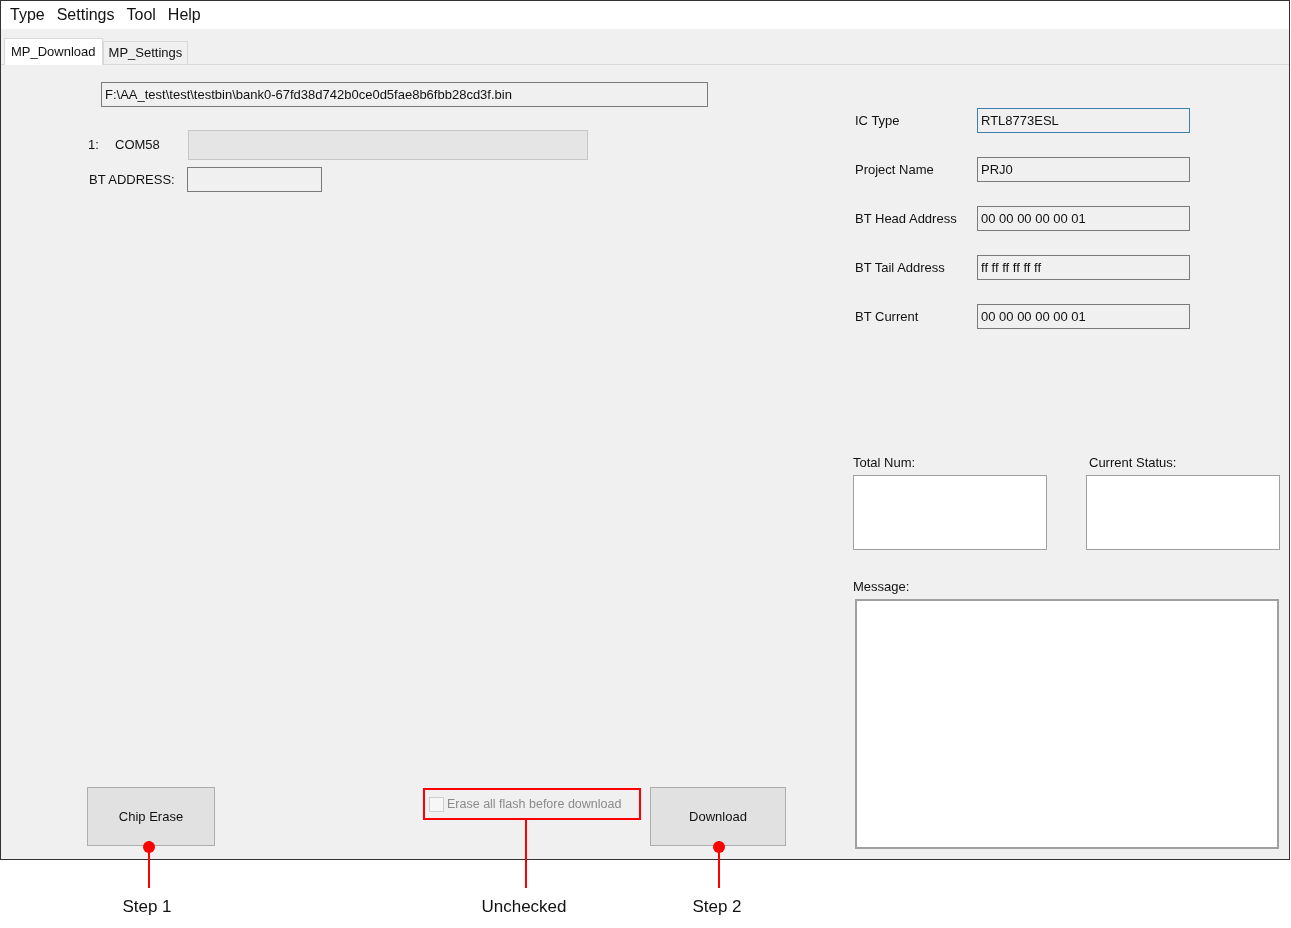 The image size is (1291, 928). What do you see at coordinates (1083, 120) in the screenshot?
I see `text-field: RTL8773ESL` at bounding box center [1083, 120].